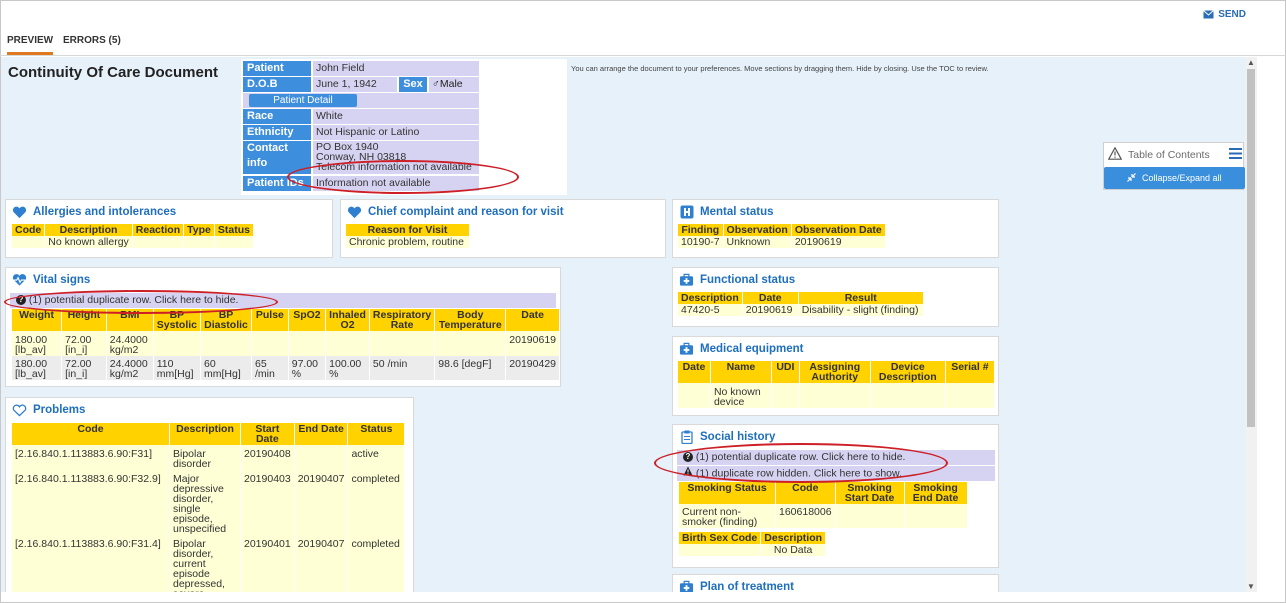 This screenshot has width=1286, height=603. Describe the element at coordinates (104, 212) in the screenshot. I see `allergies-title: Allergies and intolerances` at that location.